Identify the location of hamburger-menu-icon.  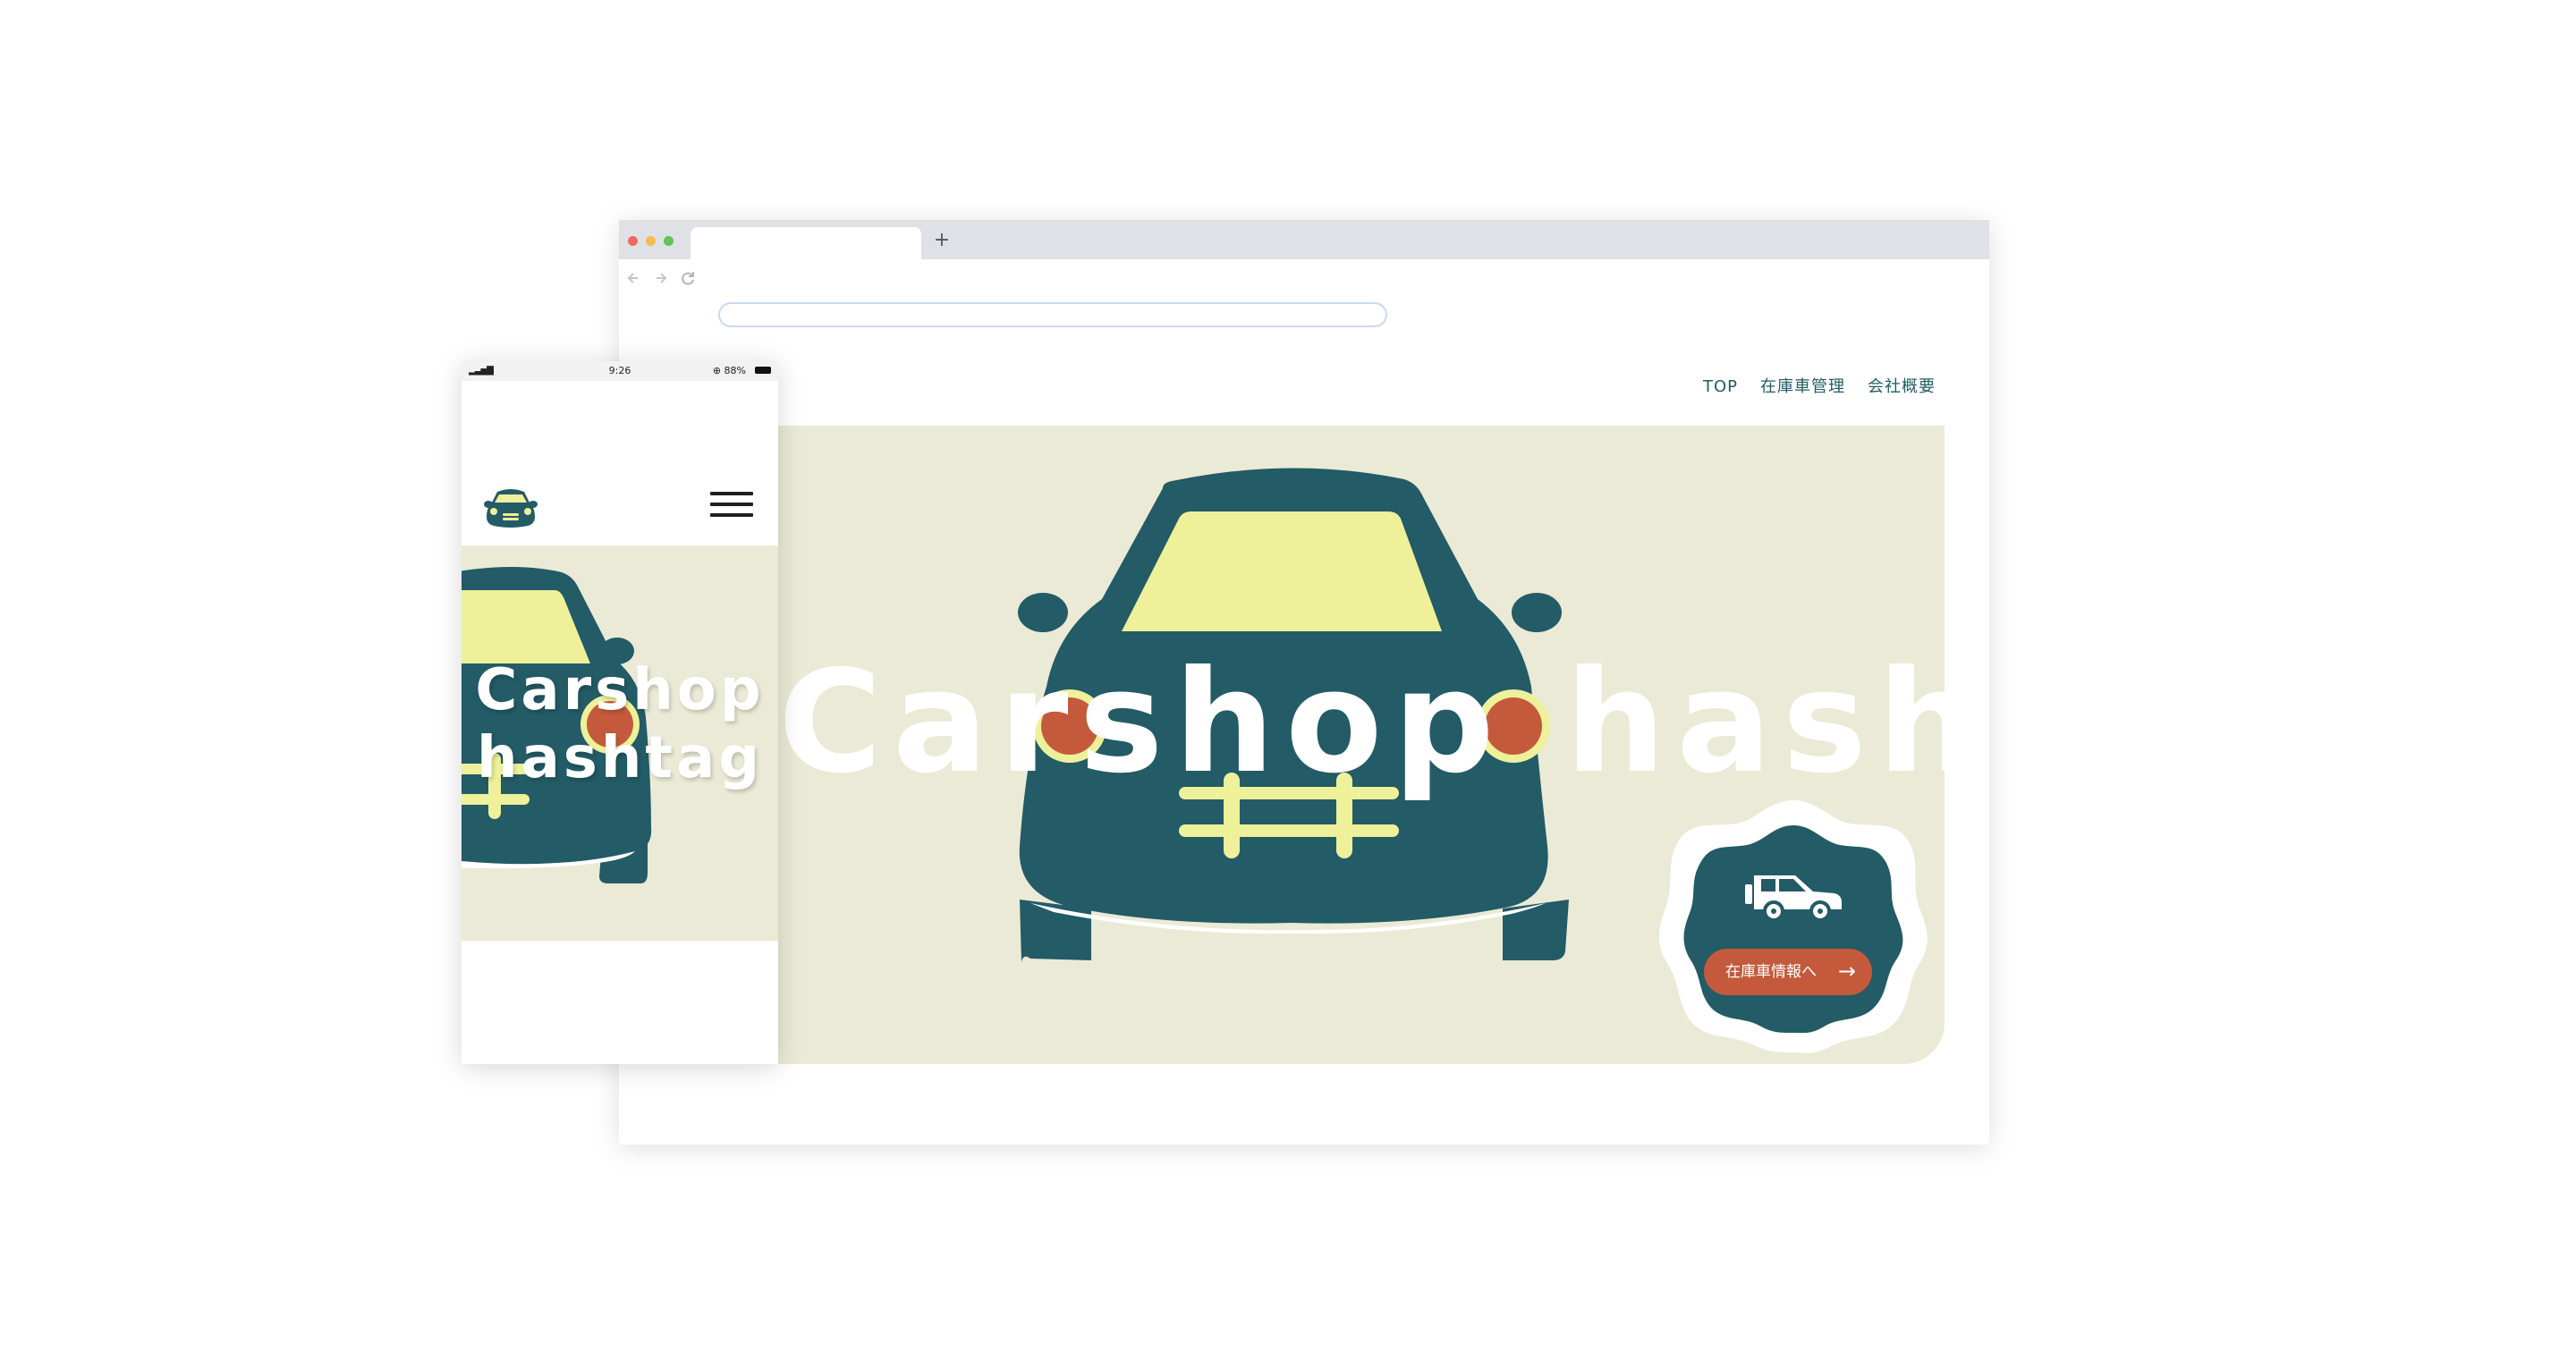
(732, 504).